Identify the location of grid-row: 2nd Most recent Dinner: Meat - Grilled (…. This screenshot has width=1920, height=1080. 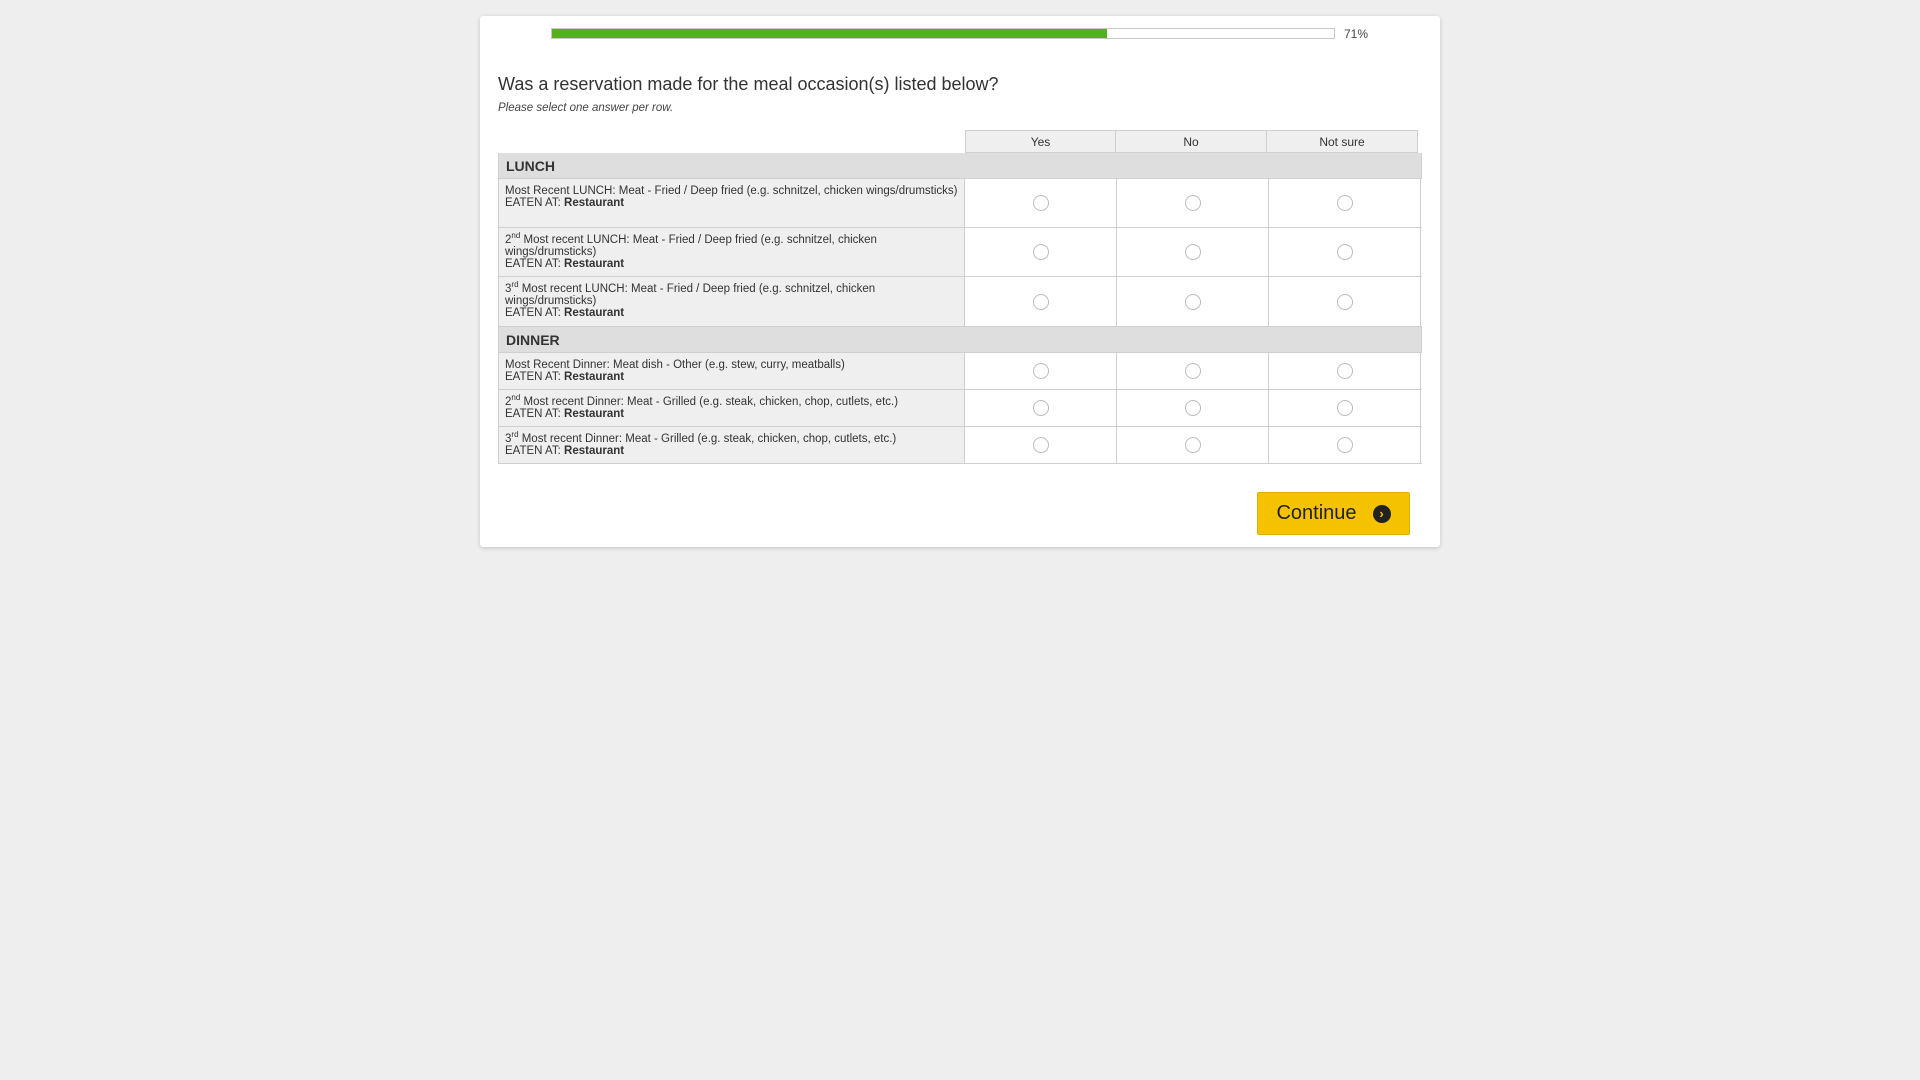
(960, 408).